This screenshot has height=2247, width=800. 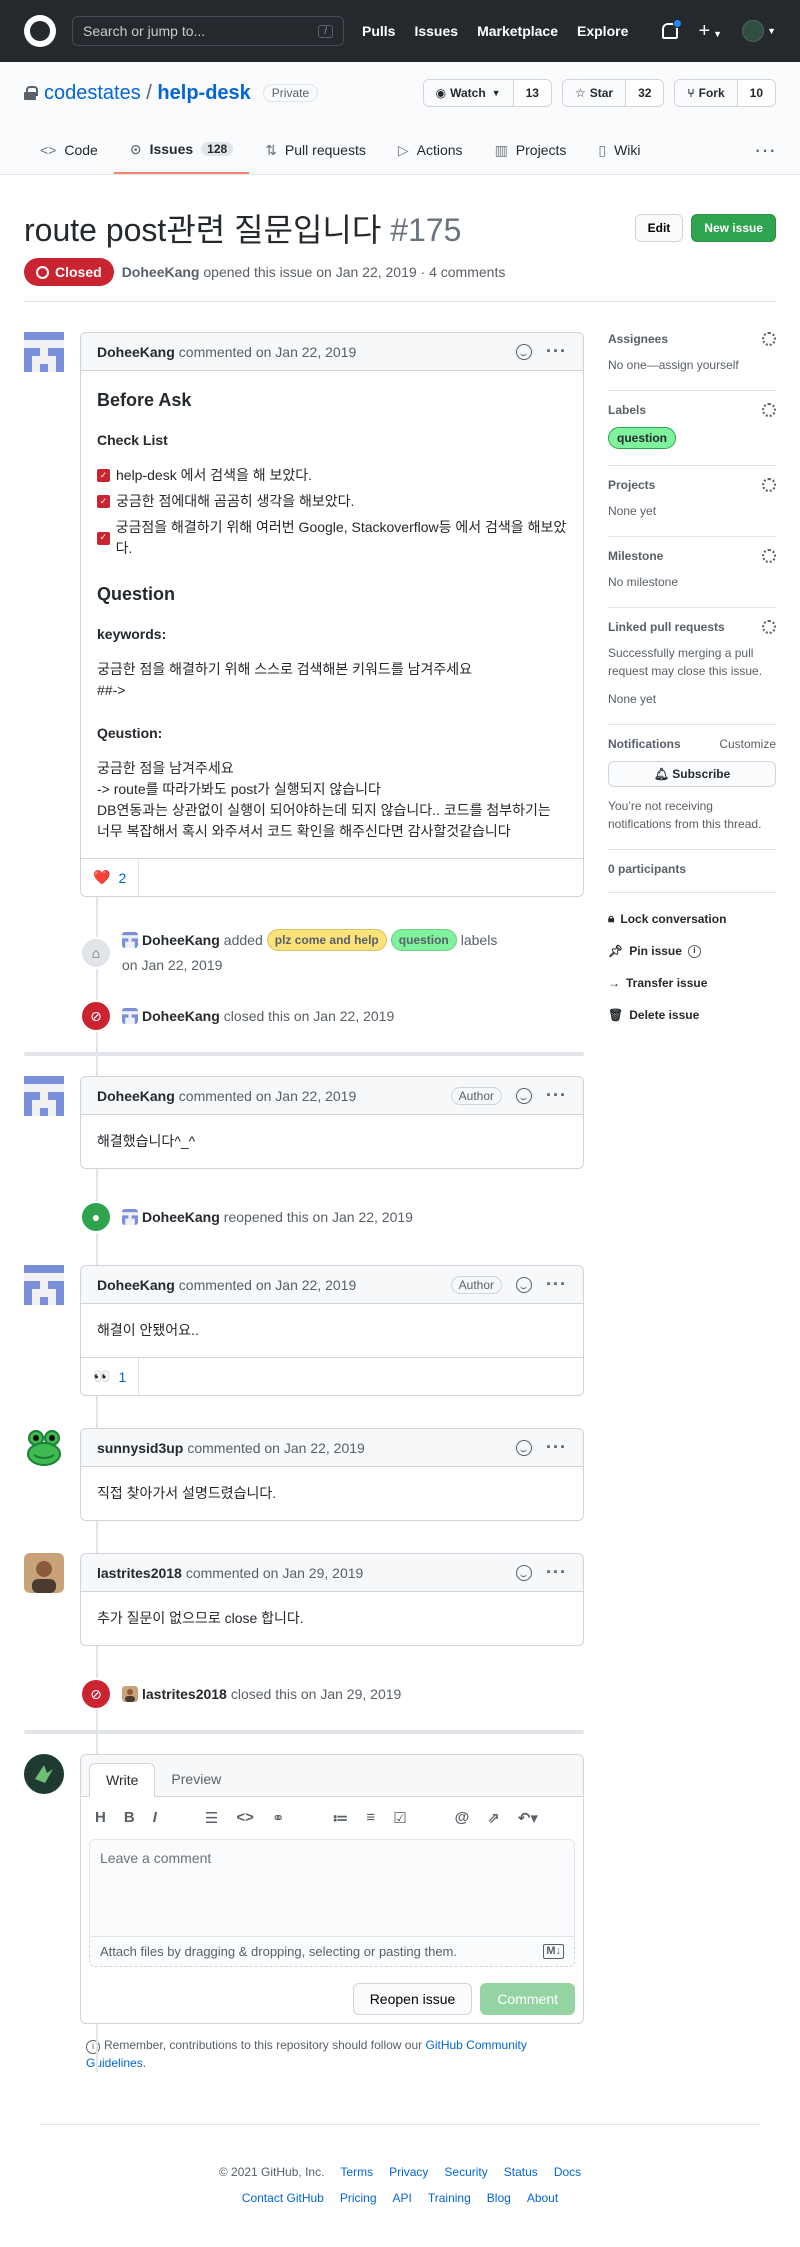 What do you see at coordinates (499, 2198) in the screenshot?
I see `footer-link-blog: Blog` at bounding box center [499, 2198].